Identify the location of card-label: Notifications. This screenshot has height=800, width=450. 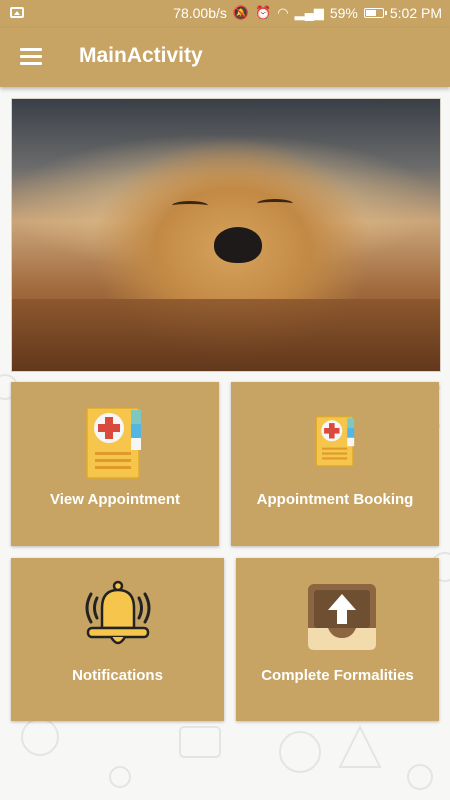
(117, 675).